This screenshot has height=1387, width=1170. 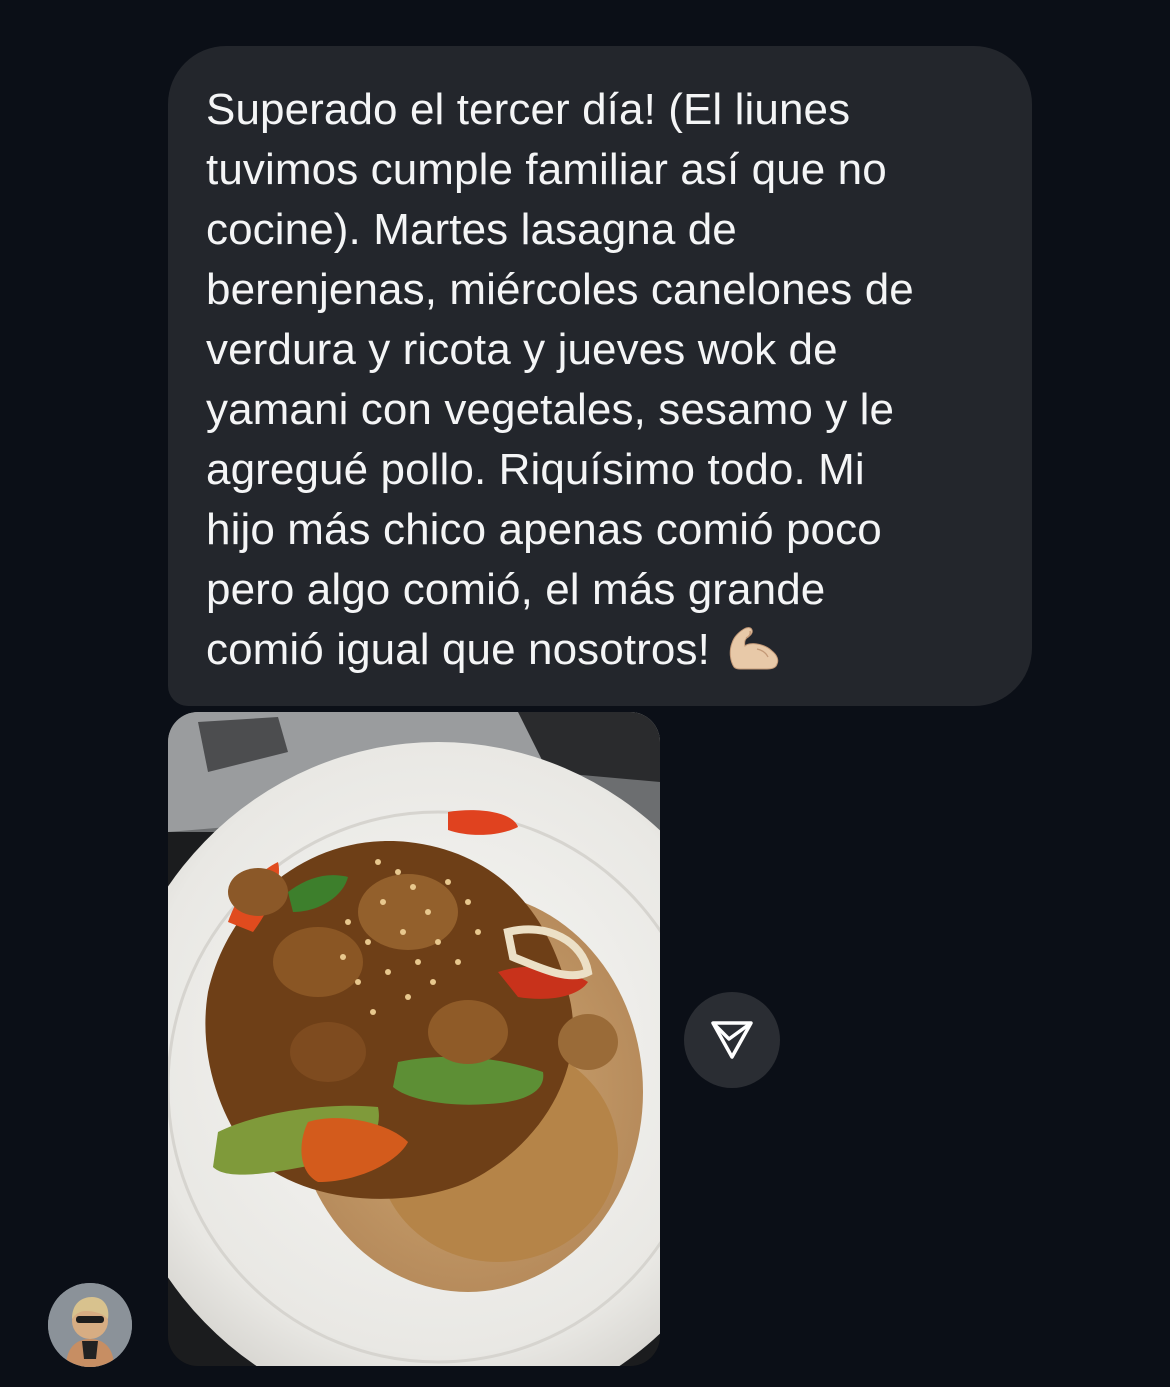 I want to click on flexed-biceps-icon, so click(x=754, y=648).